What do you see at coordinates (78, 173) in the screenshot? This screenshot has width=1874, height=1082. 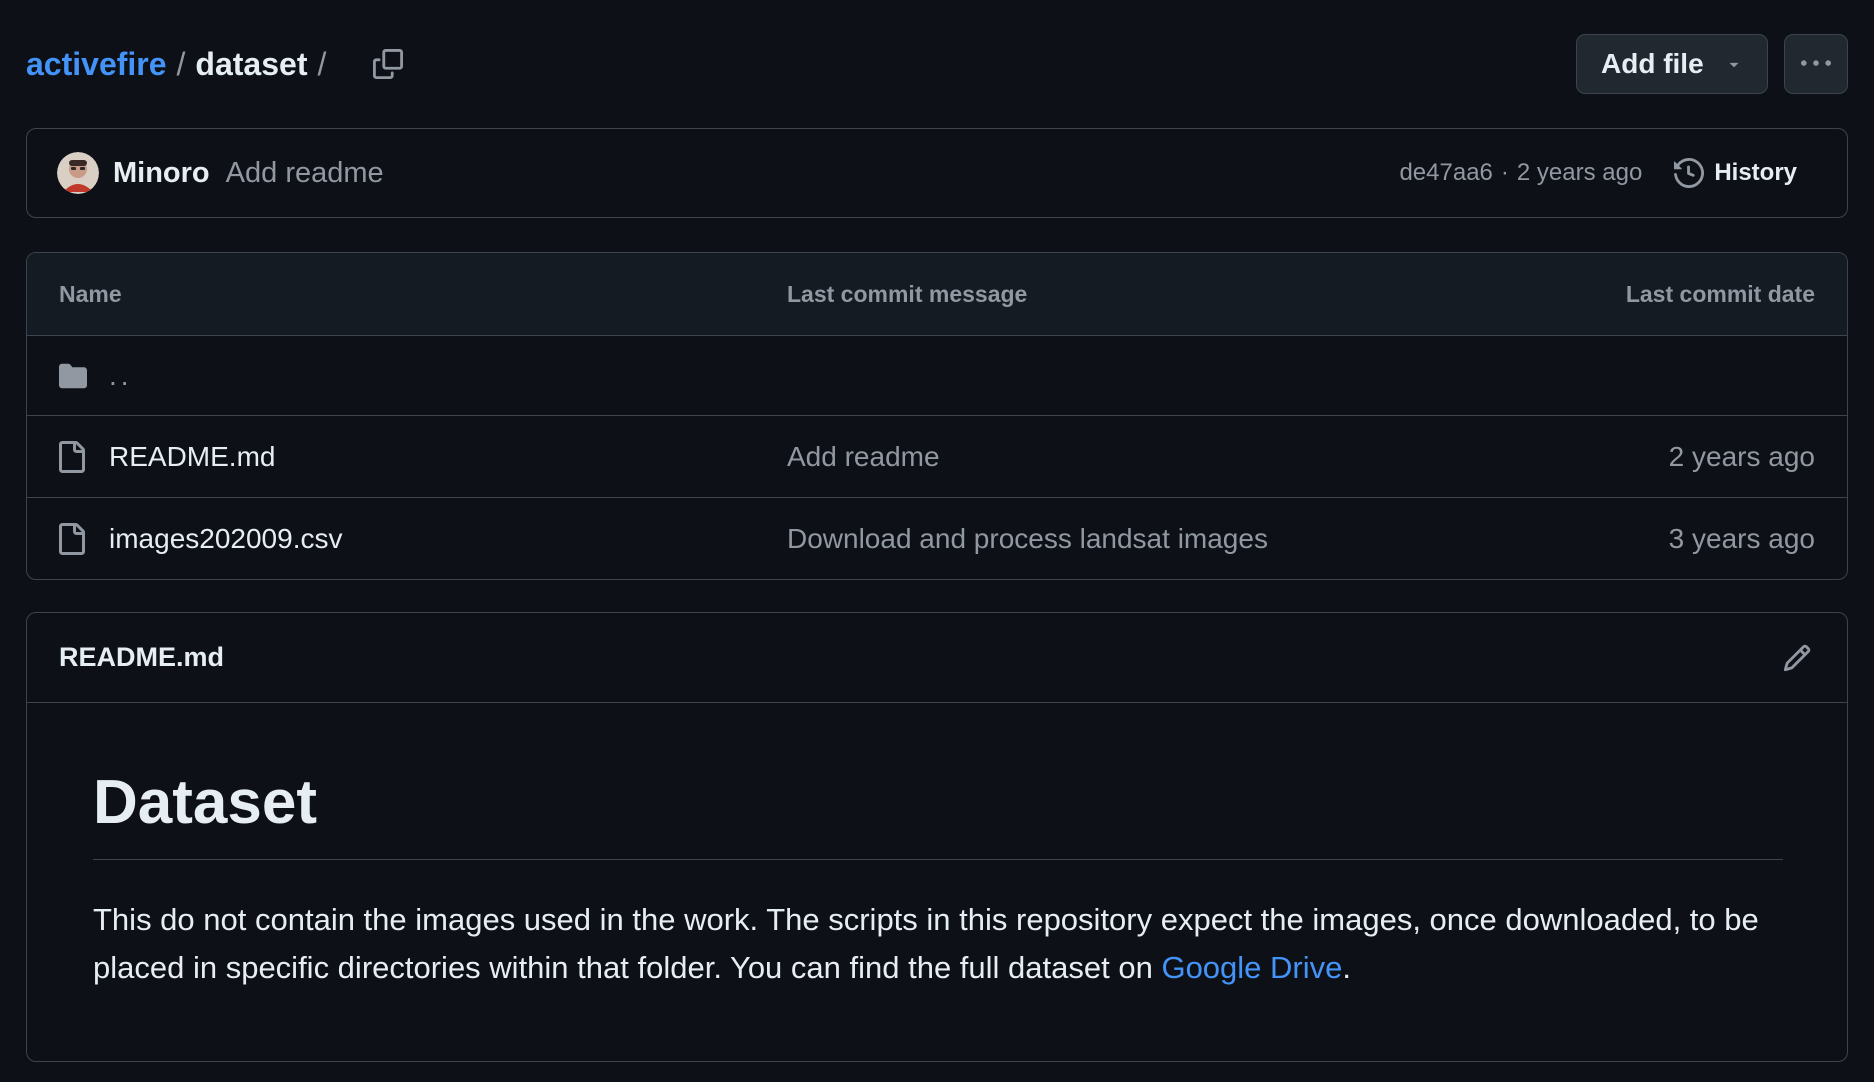 I see `author-avatar` at bounding box center [78, 173].